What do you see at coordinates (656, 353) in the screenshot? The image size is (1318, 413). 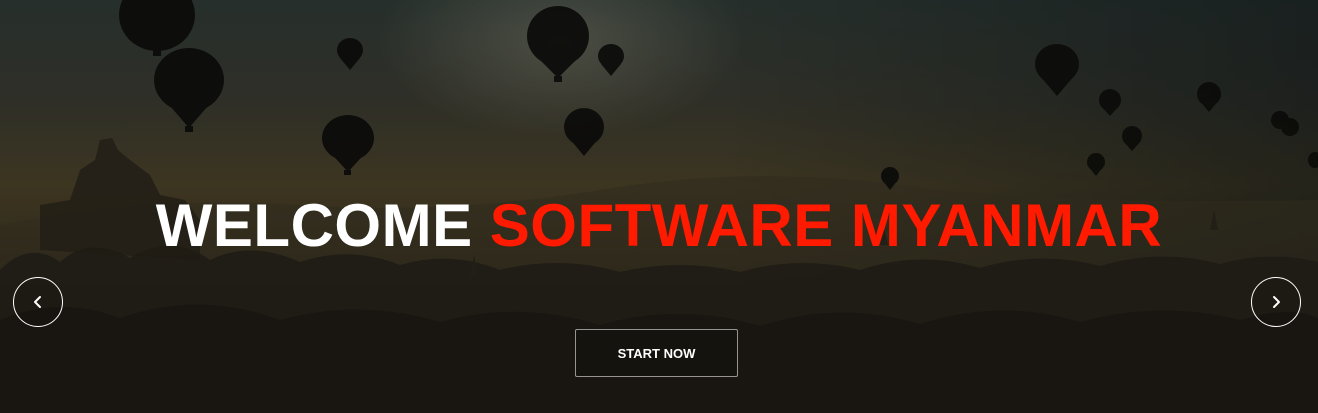 I see `start-now-button: START NOW` at bounding box center [656, 353].